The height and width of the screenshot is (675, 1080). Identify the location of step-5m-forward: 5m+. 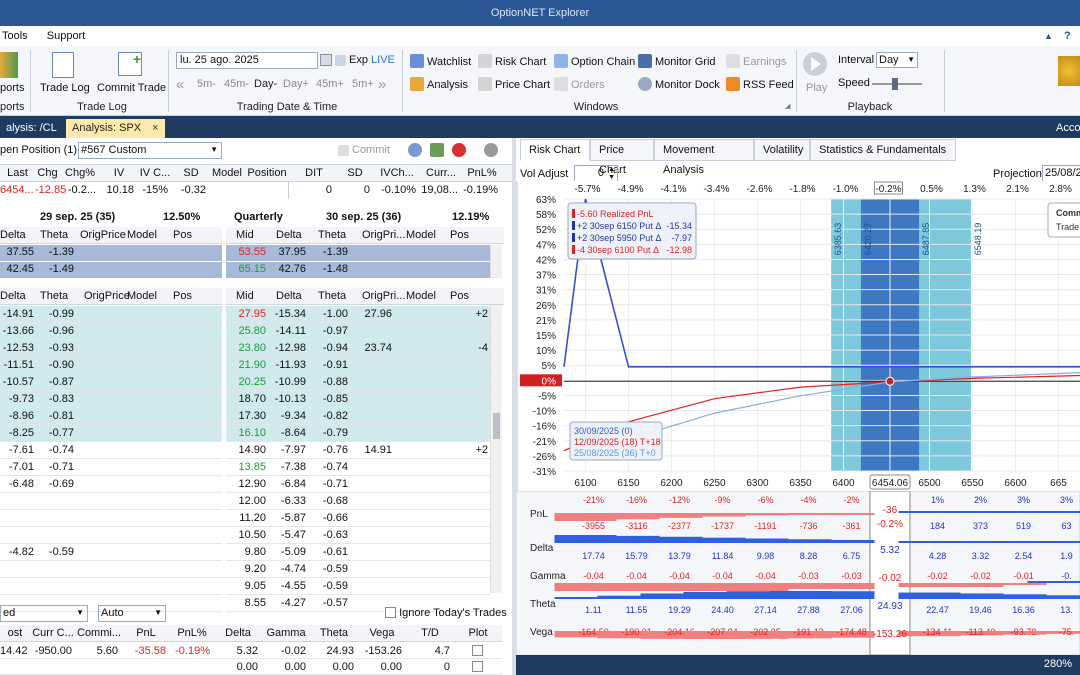
(363, 84).